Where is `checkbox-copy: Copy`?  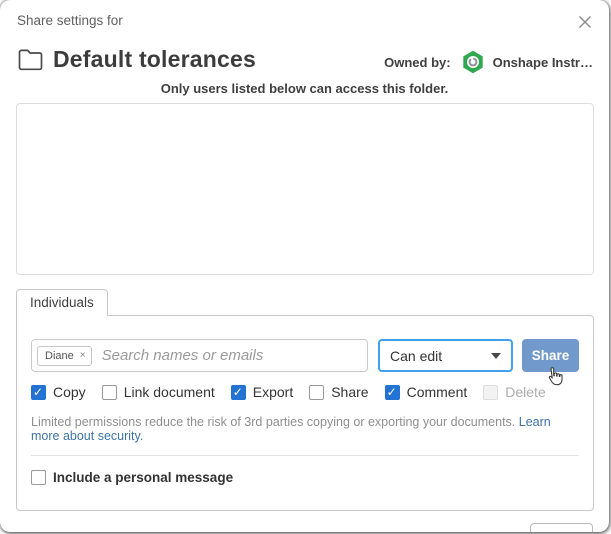 checkbox-copy: Copy is located at coordinates (58, 392).